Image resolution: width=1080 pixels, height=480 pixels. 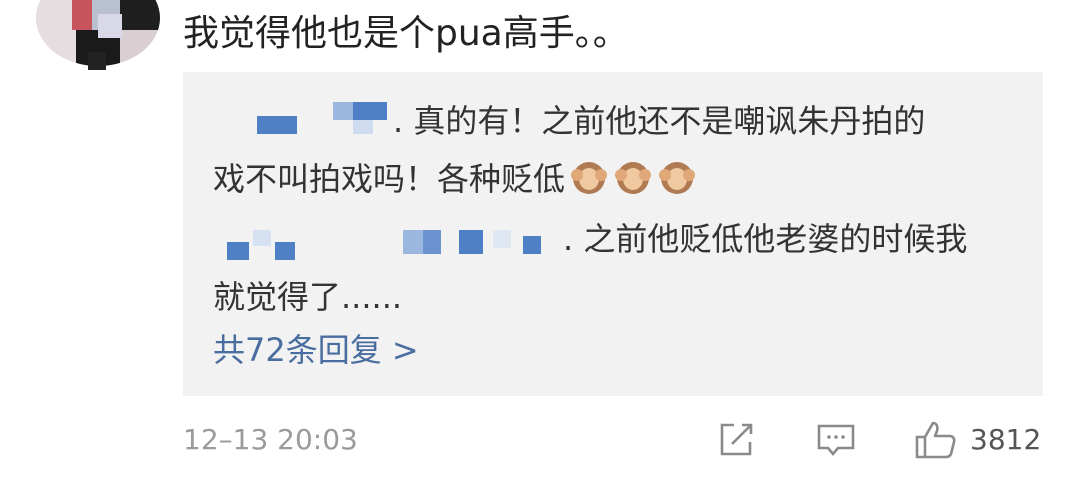 What do you see at coordinates (270, 439) in the screenshot?
I see `comment-timestamp: 12–13 20:03` at bounding box center [270, 439].